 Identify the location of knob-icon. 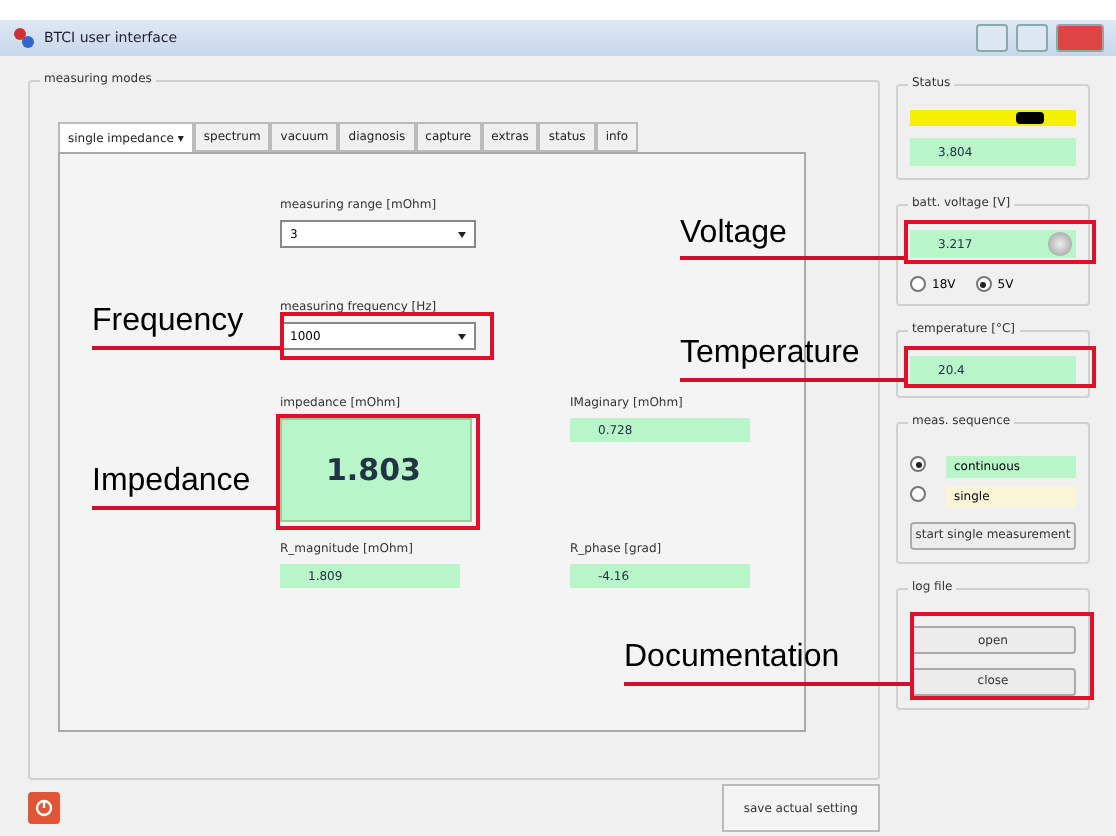
(1060, 244).